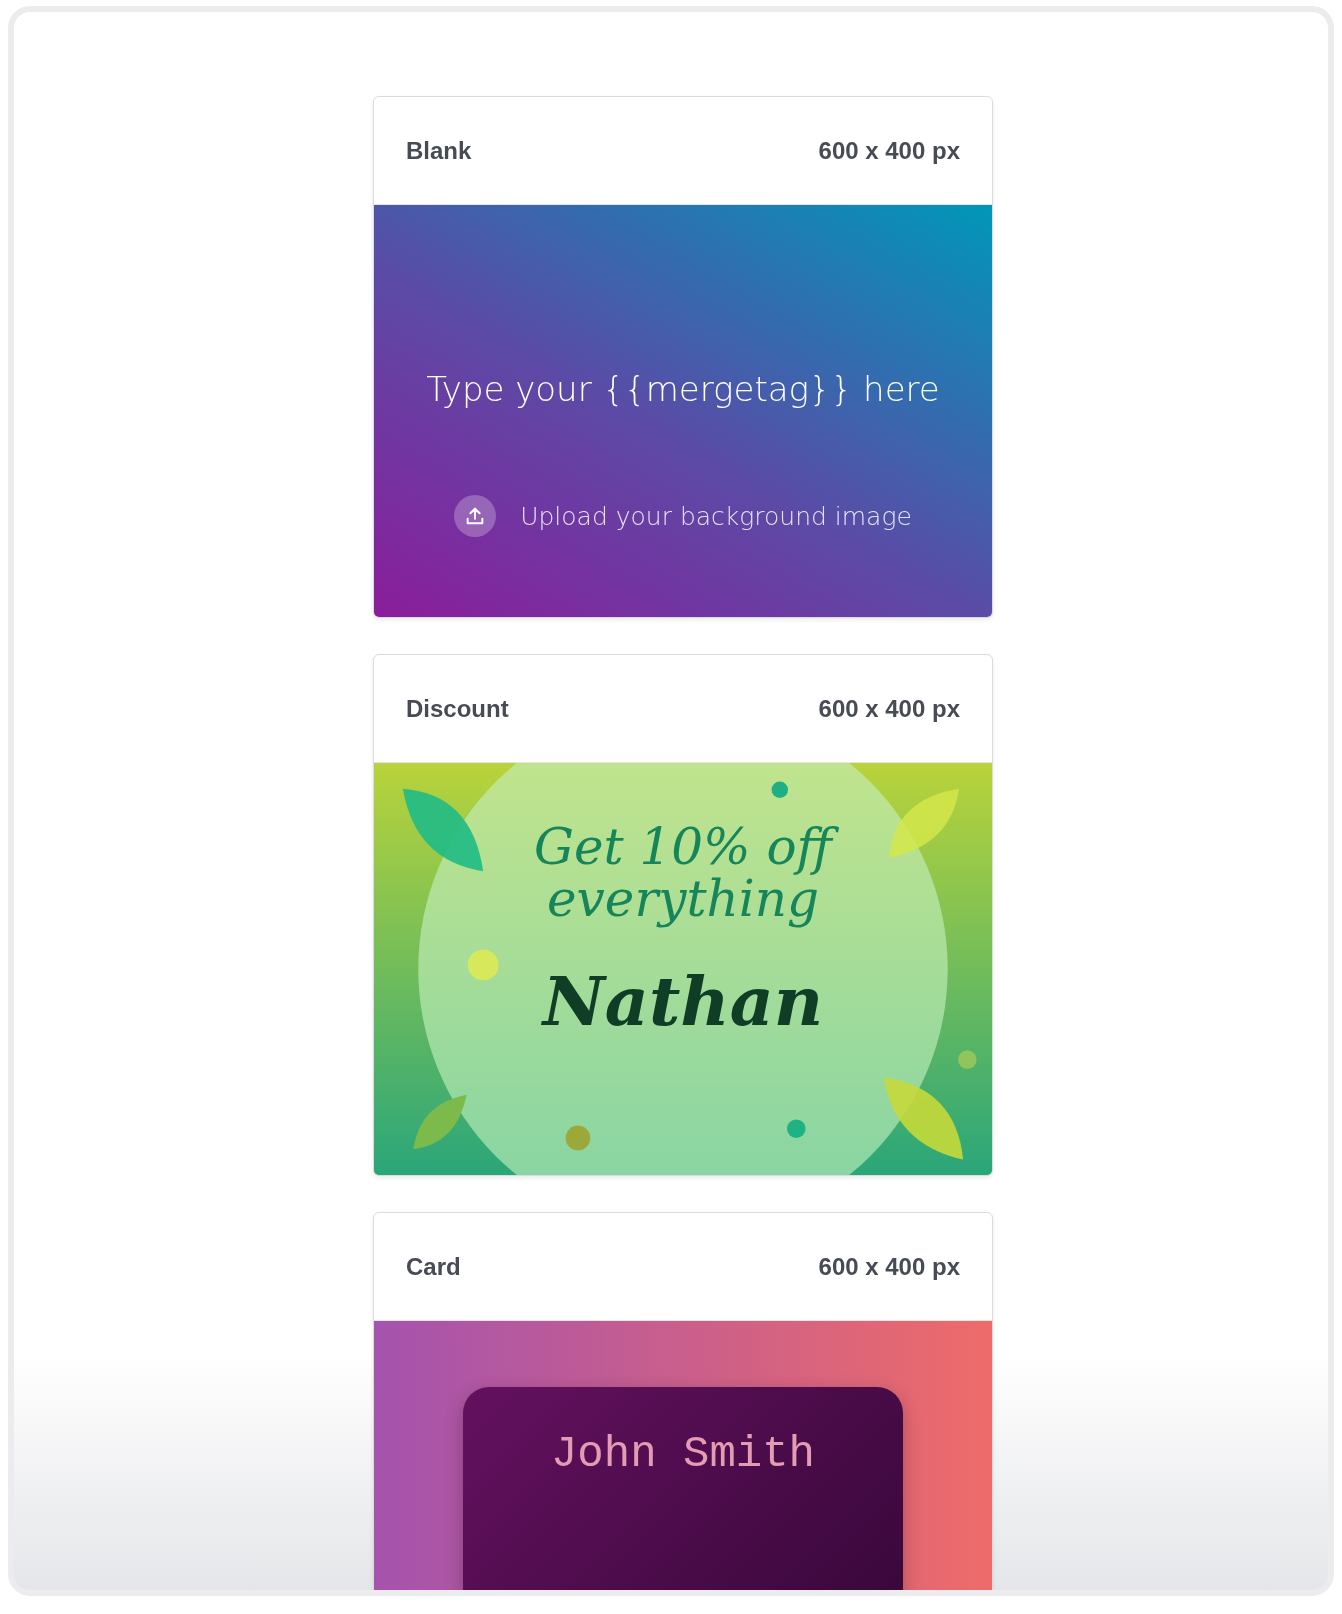 This screenshot has height=1614, width=1342. I want to click on card-holder-name: John Smith, so click(682, 1454).